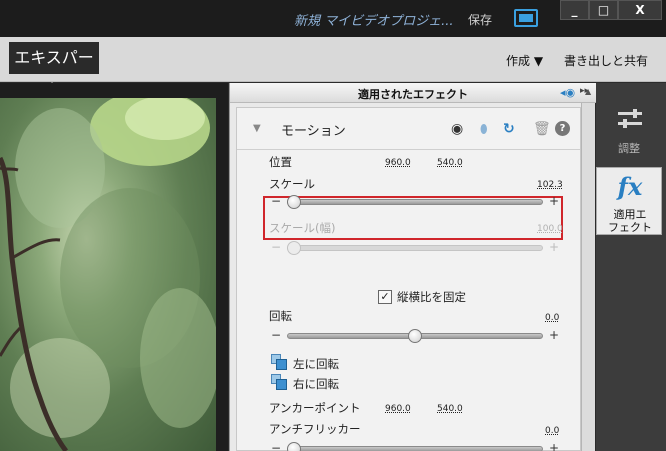  What do you see at coordinates (415, 202) in the screenshot?
I see `scale-slider` at bounding box center [415, 202].